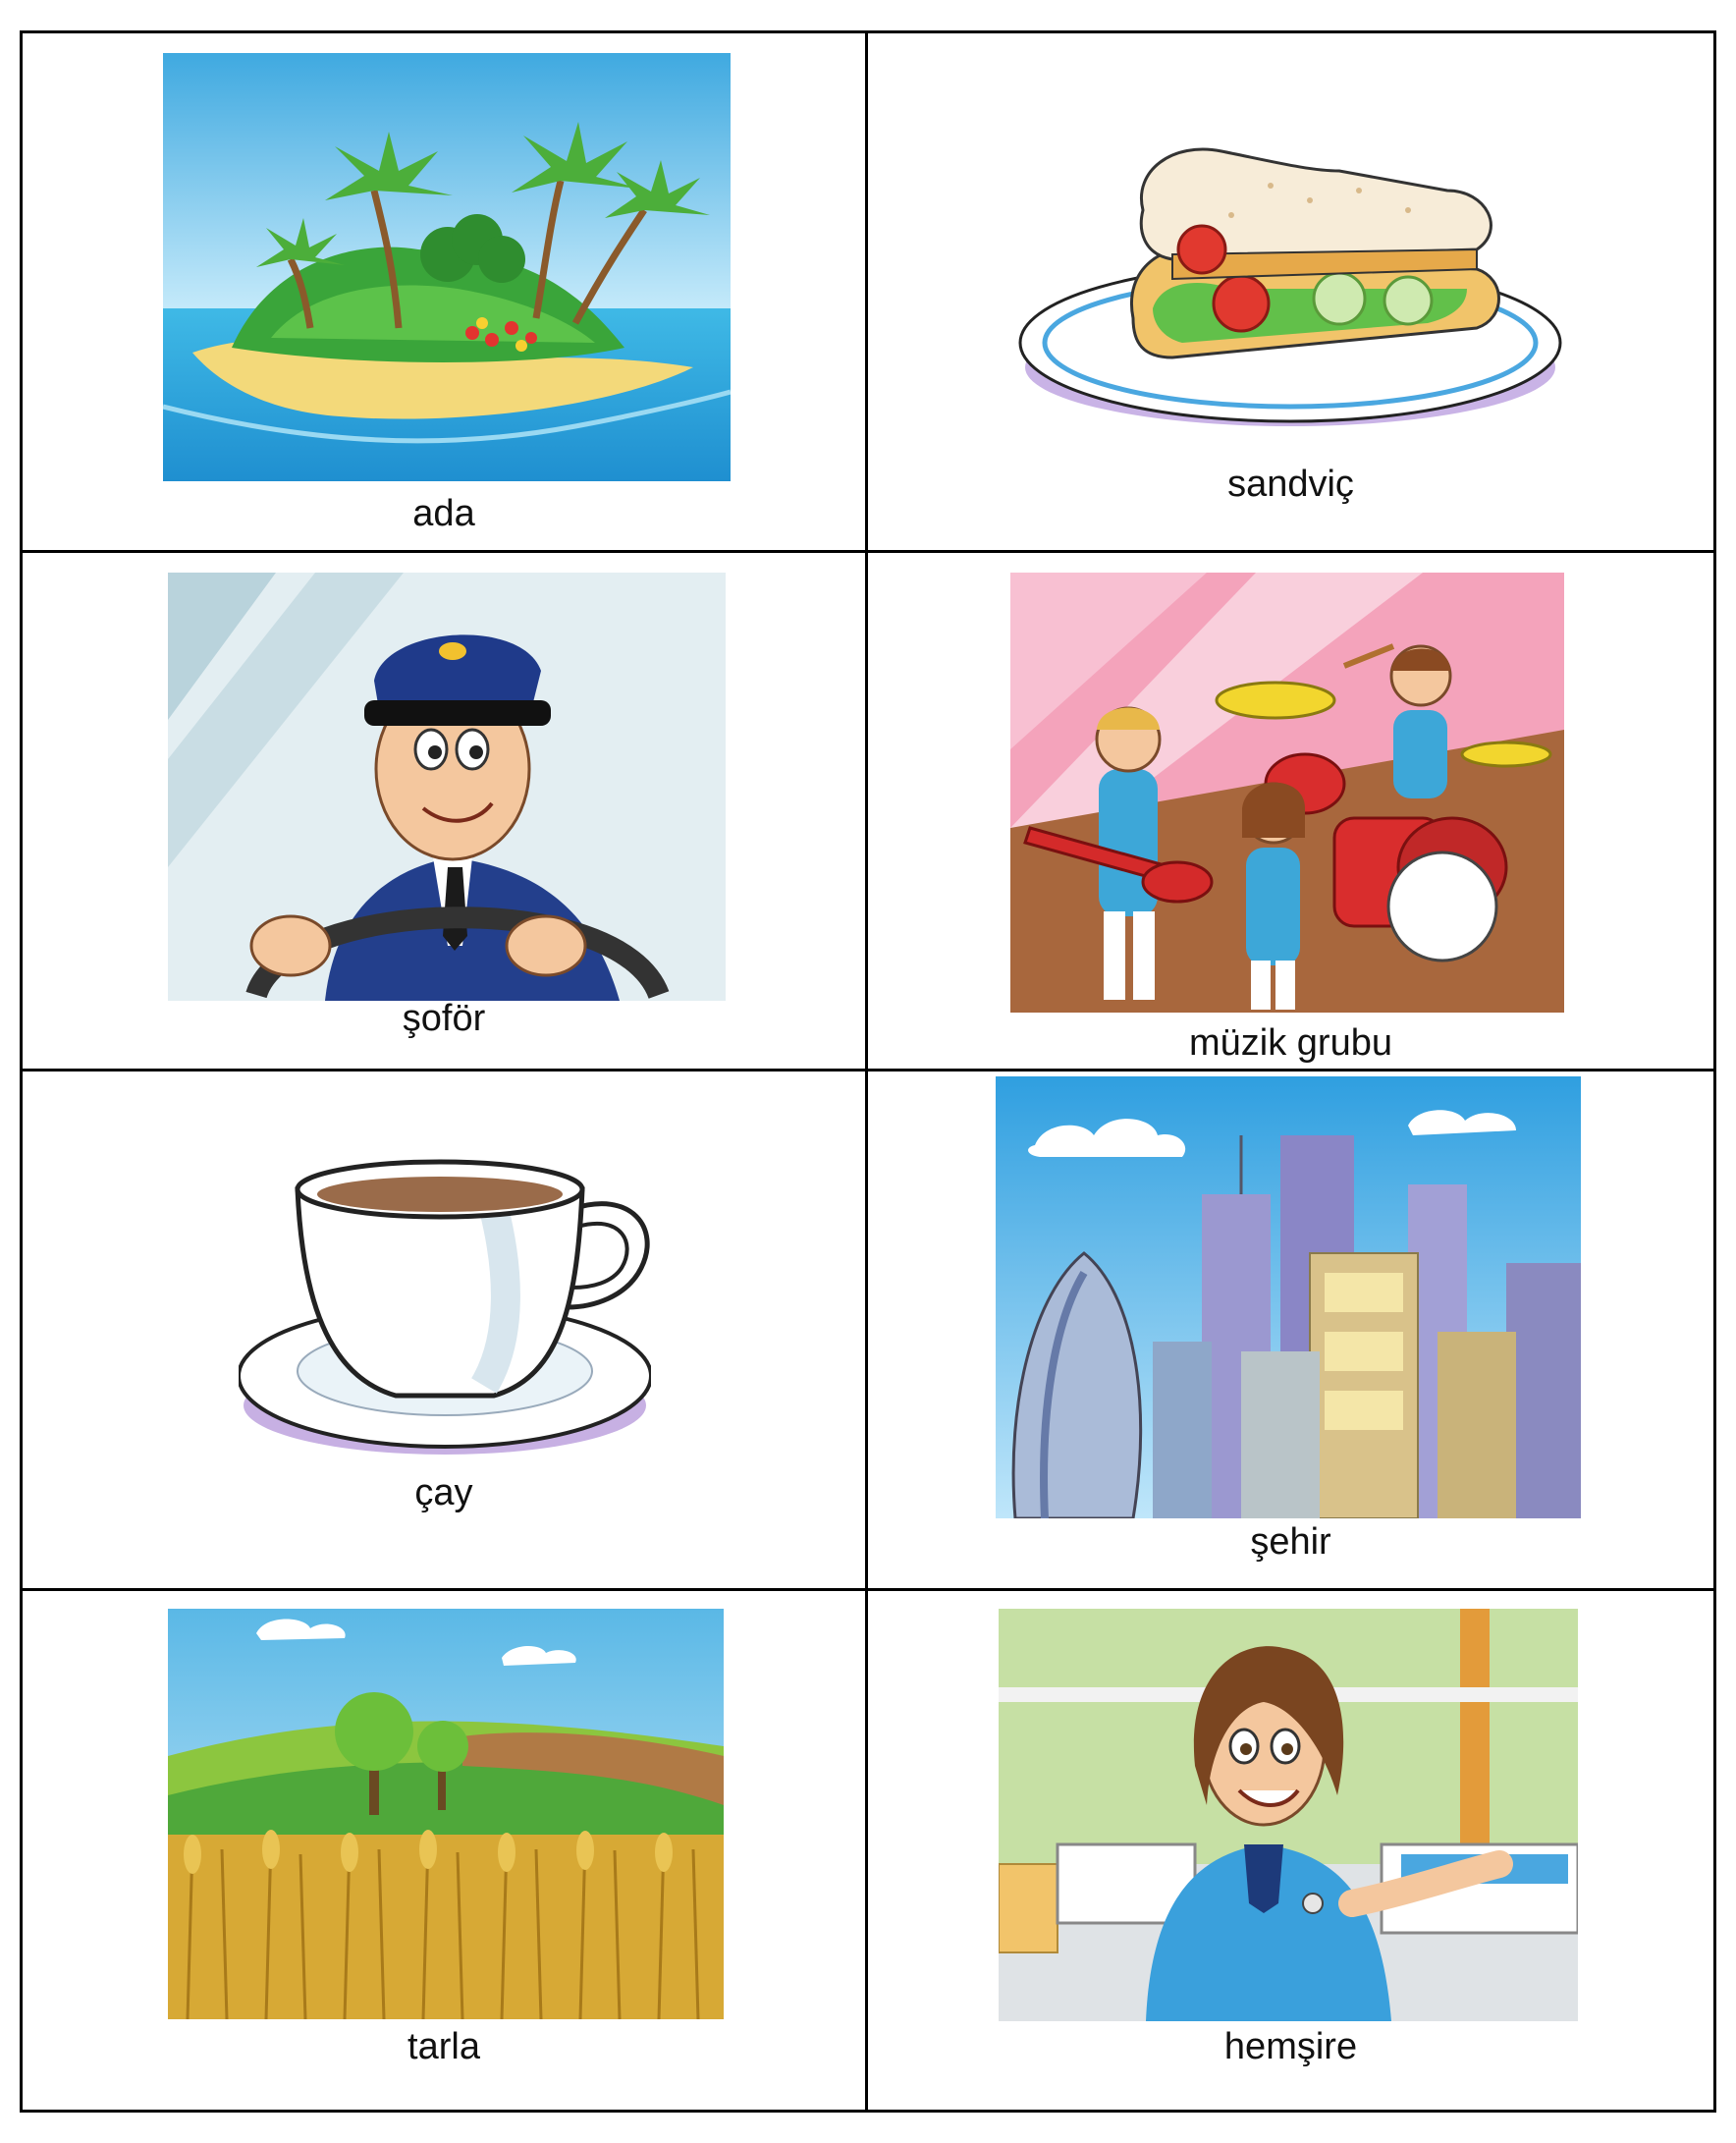 This screenshot has width=1736, height=2143. I want to click on card-label: tarla, so click(443, 2046).